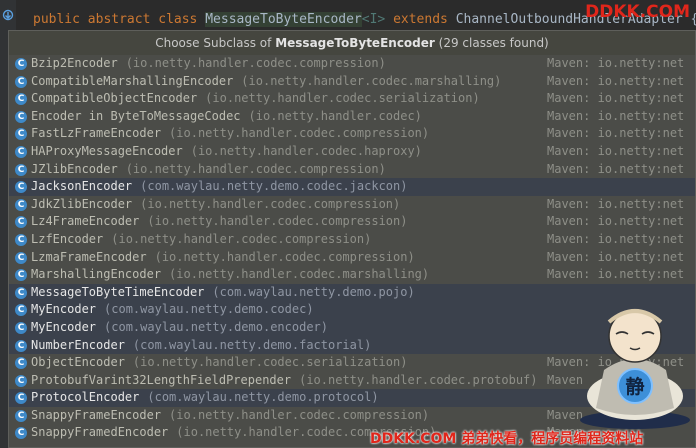 This screenshot has height=448, width=696. I want to click on subclass-class-name: MarshallingEncoder, so click(96, 274).